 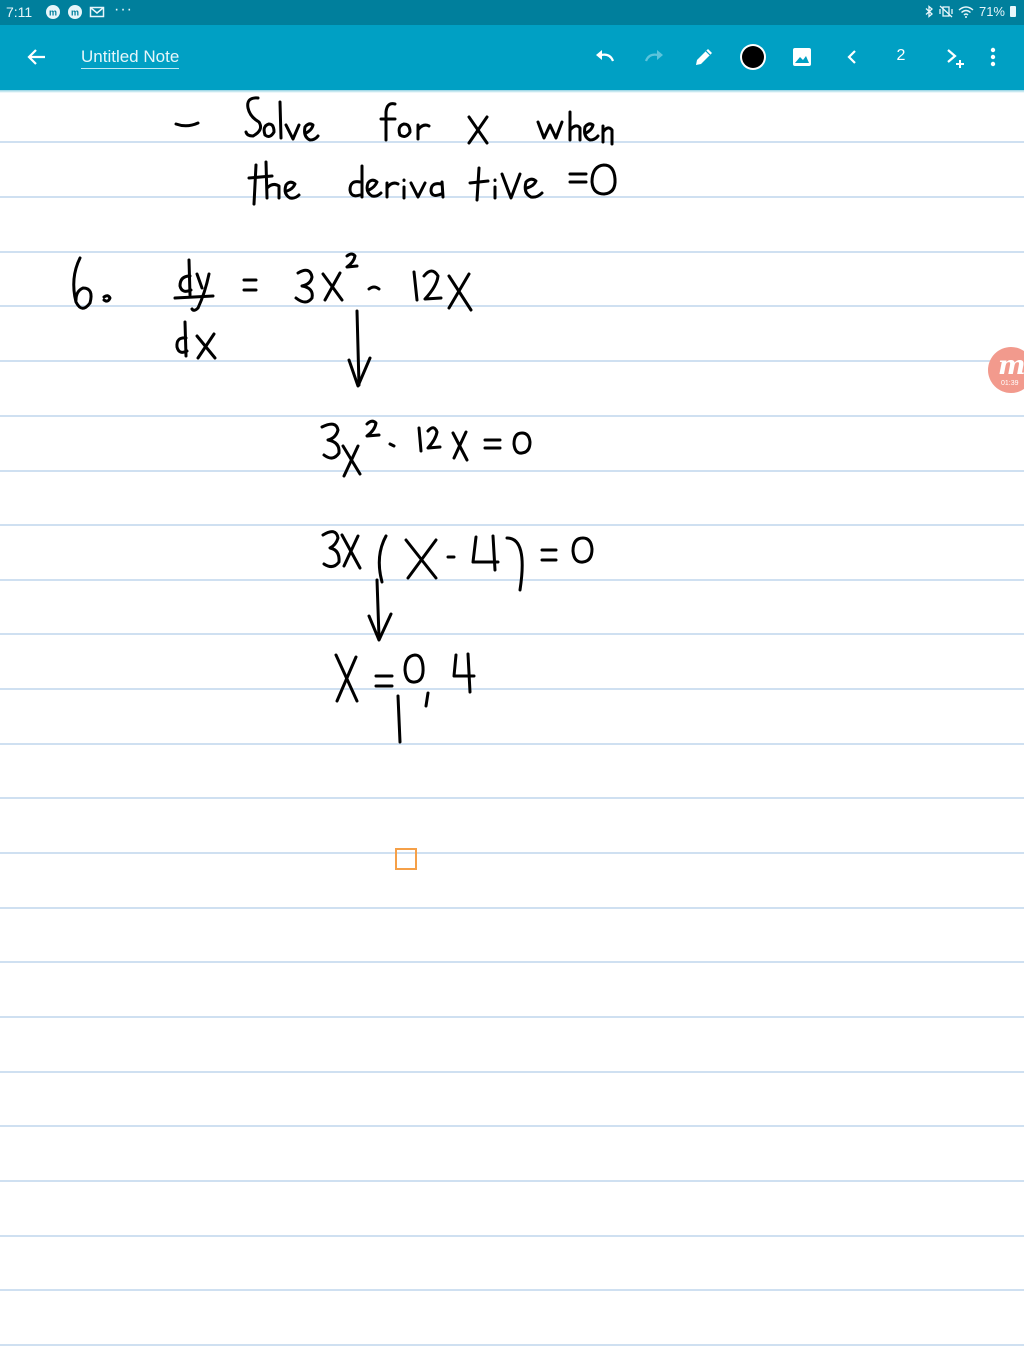 I want to click on next-page-add-icon, so click(x=955, y=58).